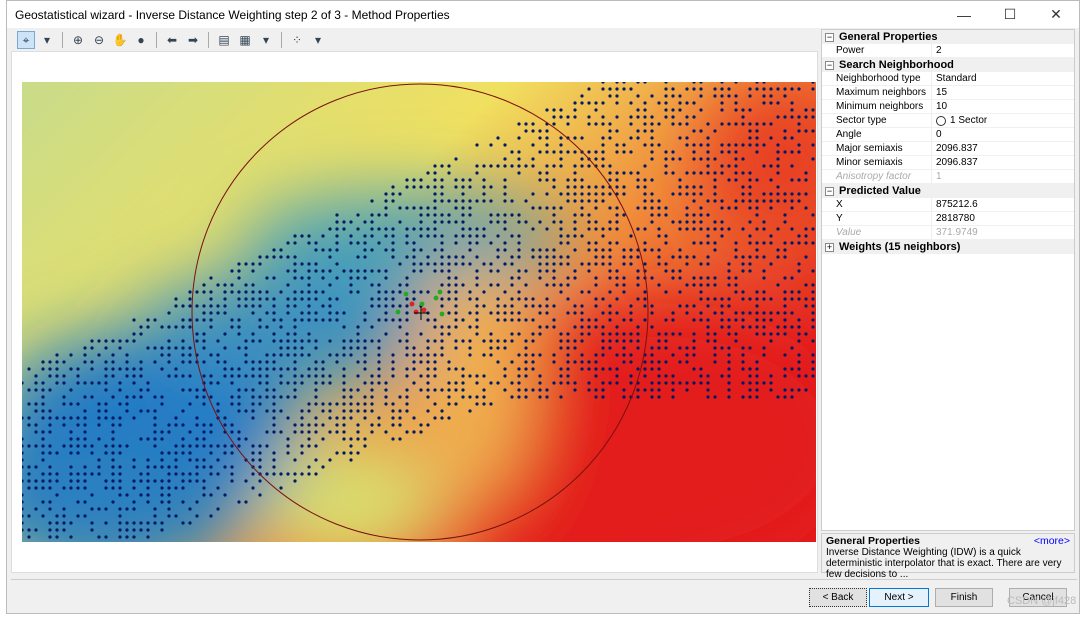  I want to click on property-row: Anisotropy factor 1, so click(948, 177).